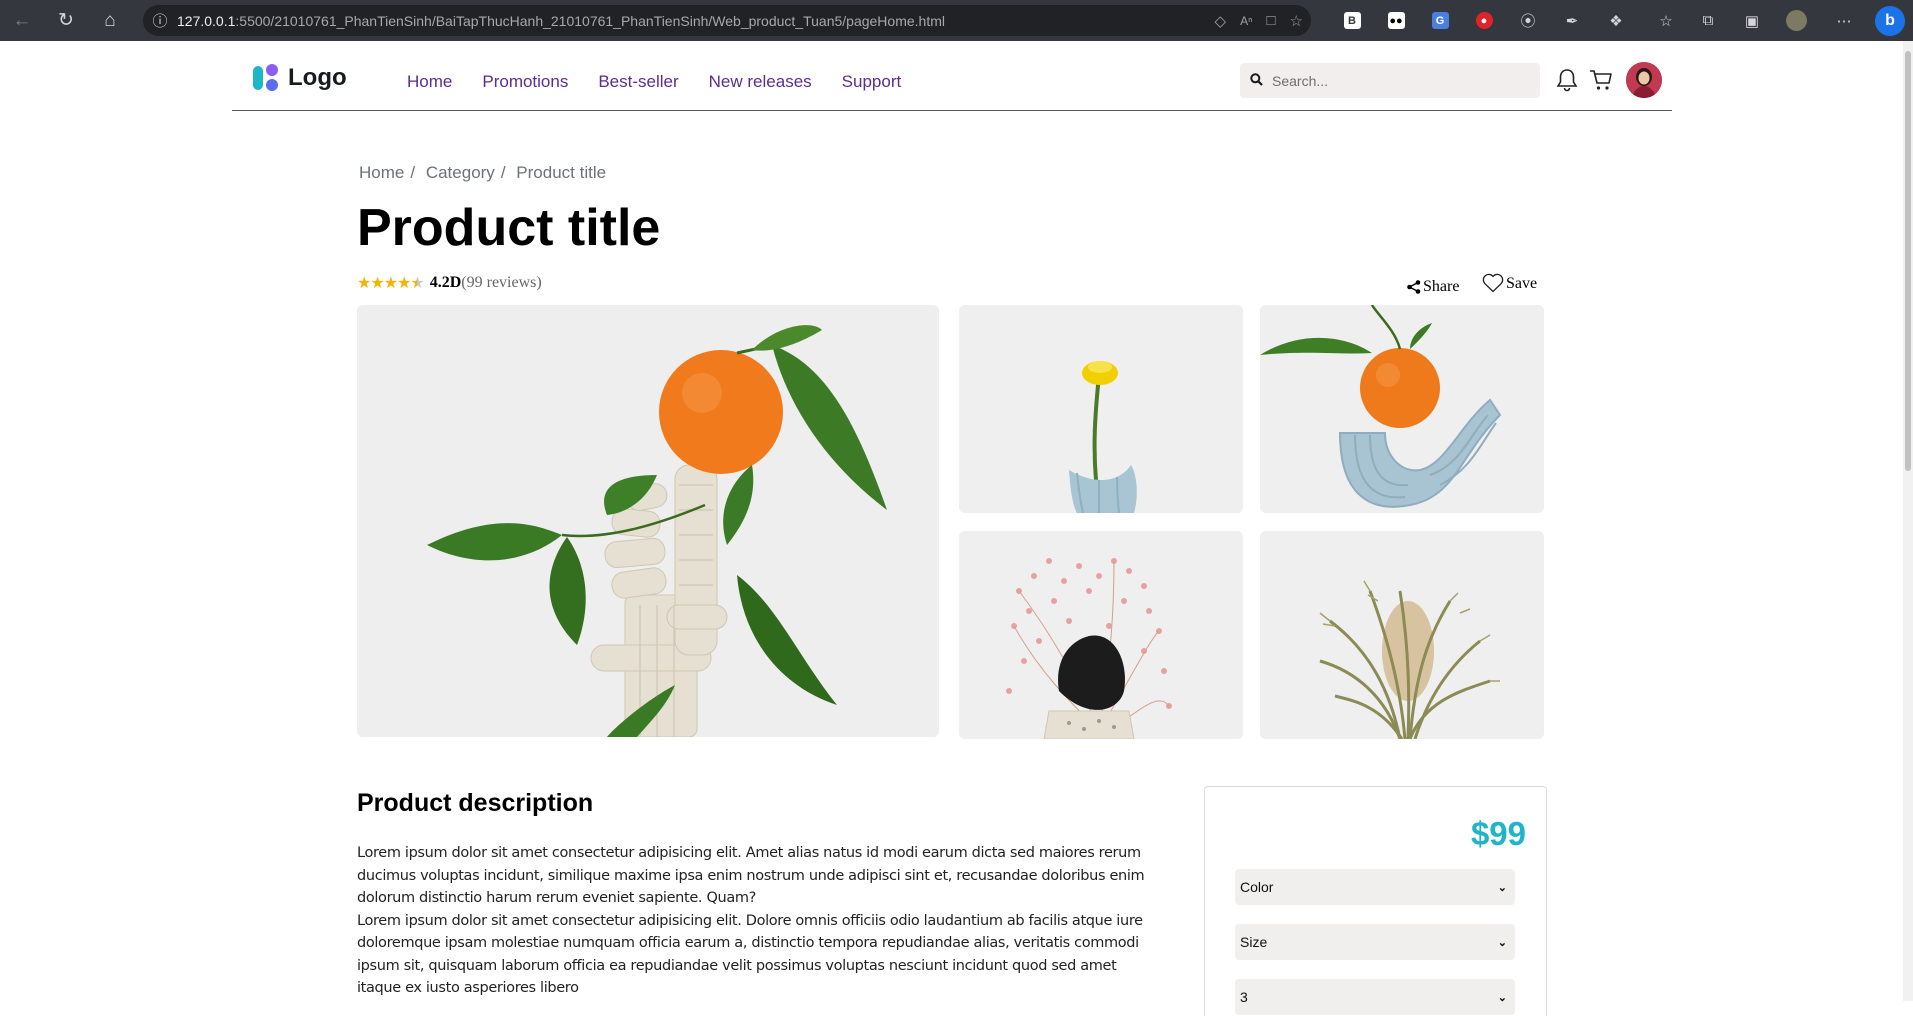  I want to click on breadcrumb-category: Category, so click(460, 172).